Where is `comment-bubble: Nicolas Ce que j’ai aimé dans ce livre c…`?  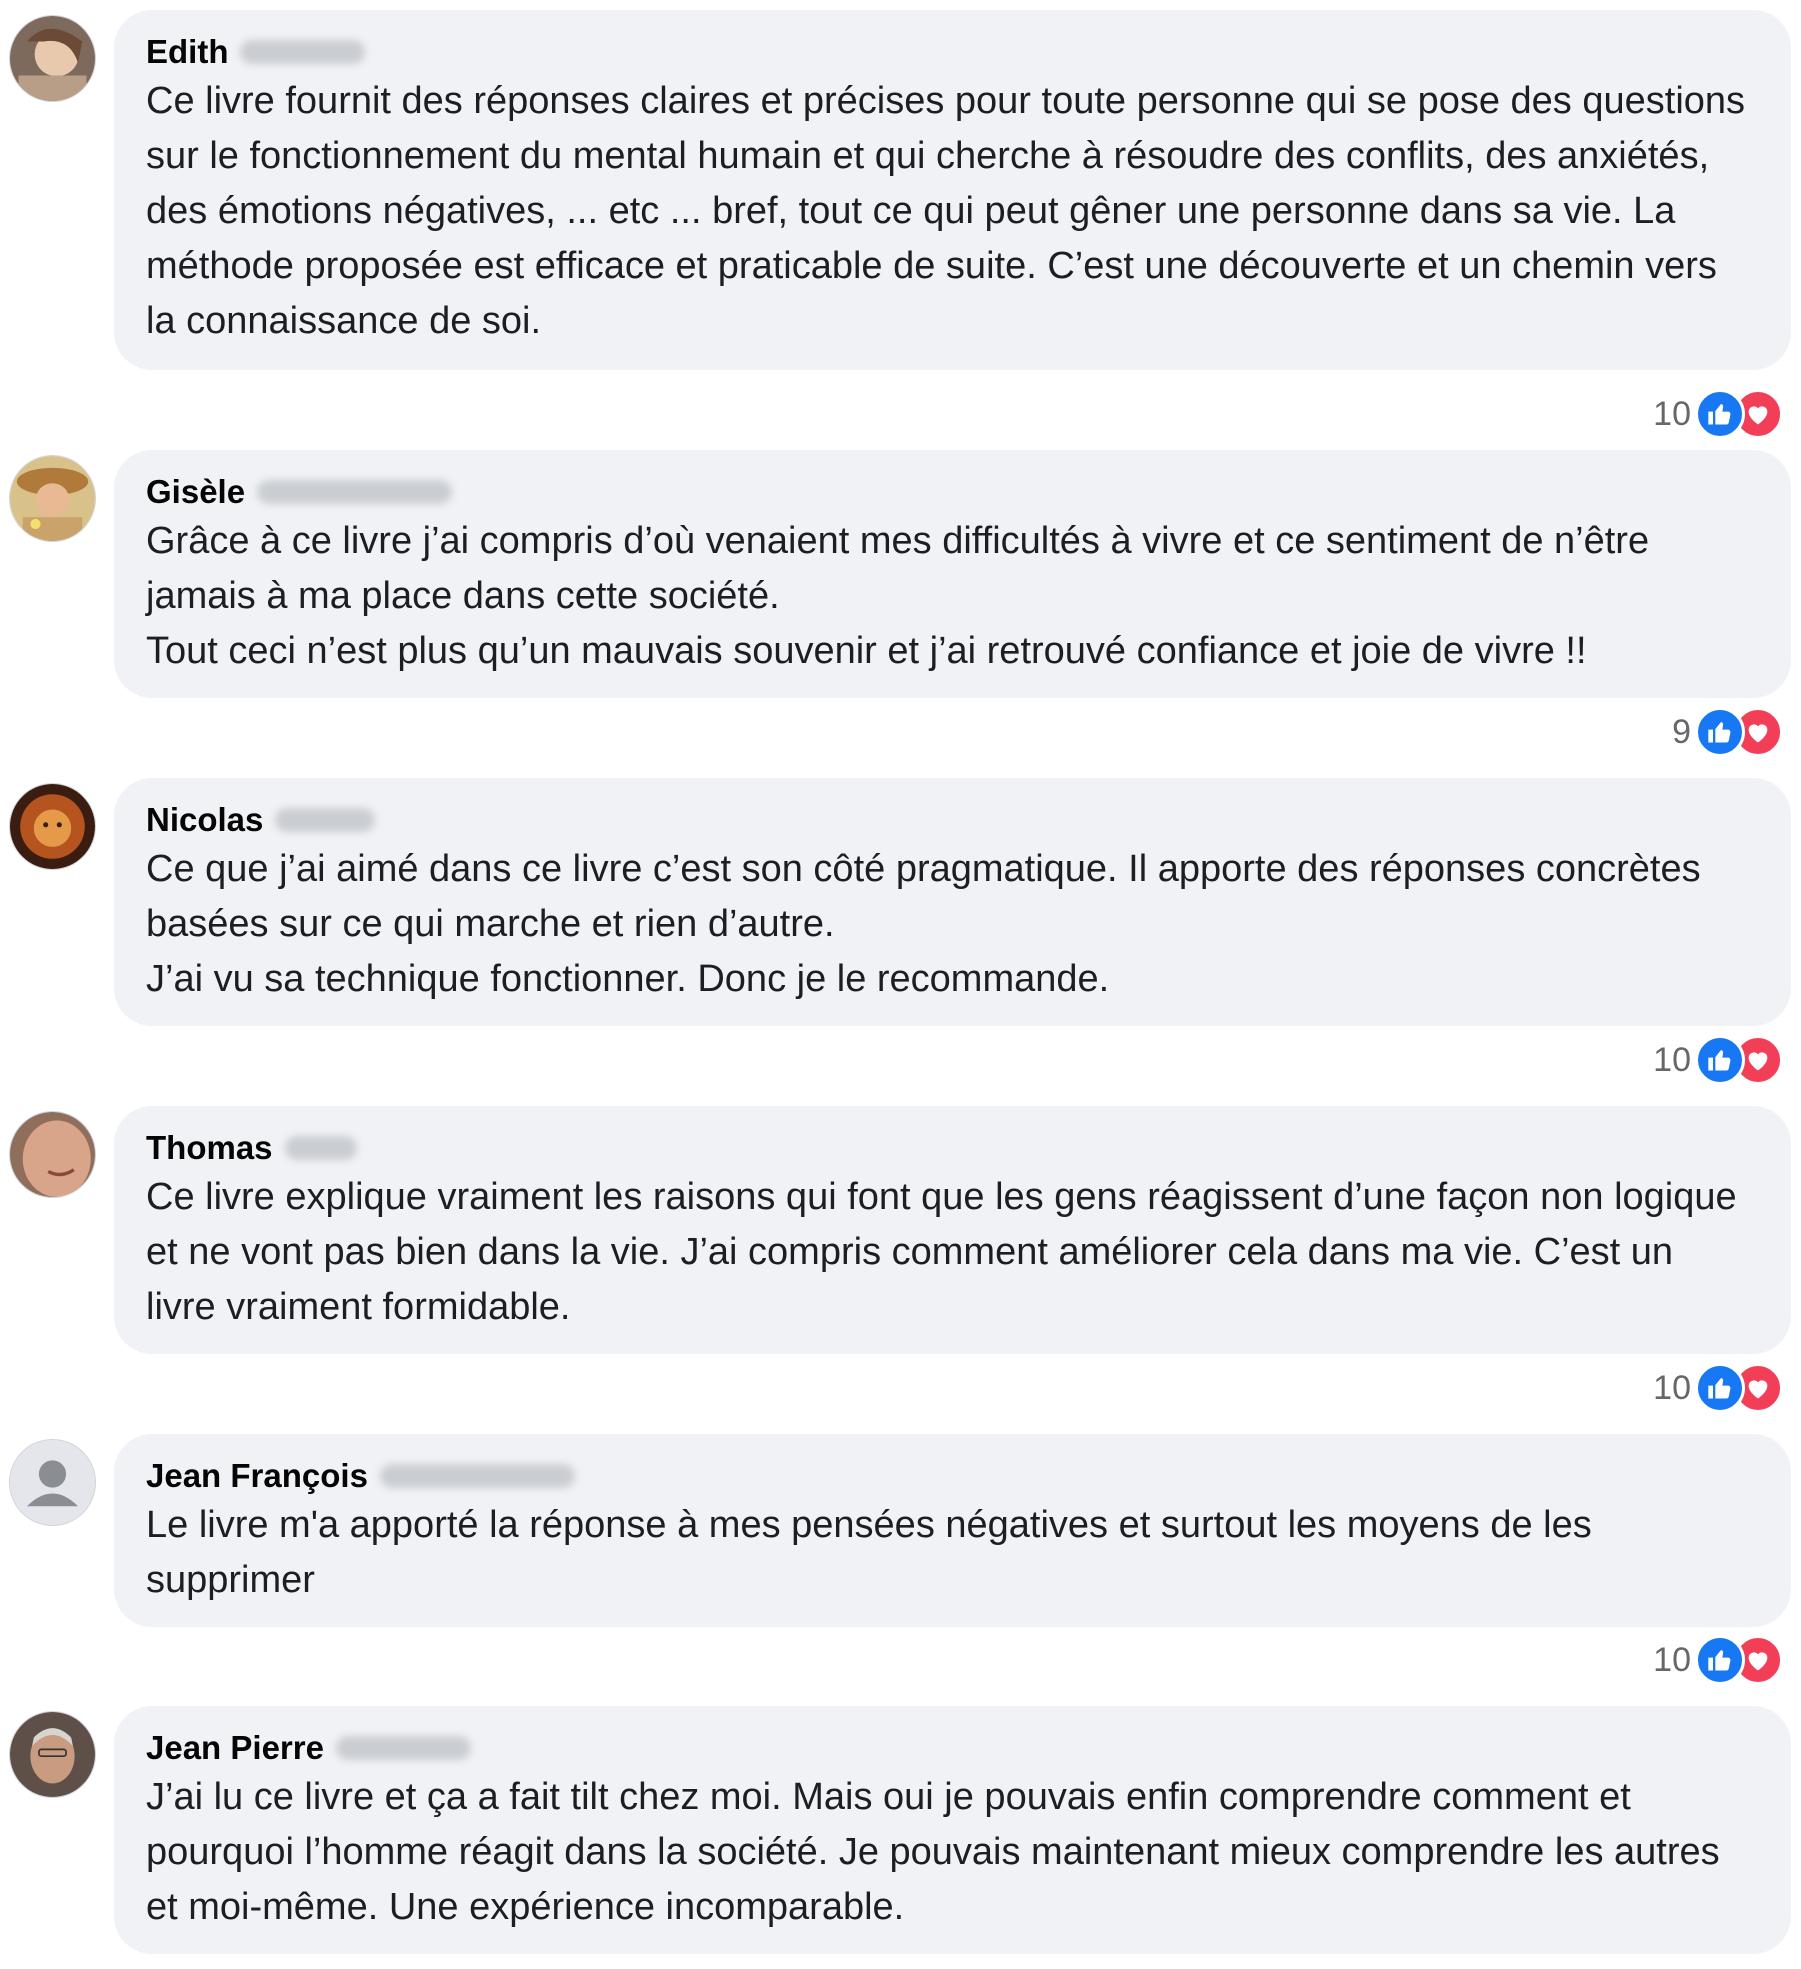 comment-bubble: Nicolas Ce que j’ai aimé dans ce livre c… is located at coordinates (952, 902).